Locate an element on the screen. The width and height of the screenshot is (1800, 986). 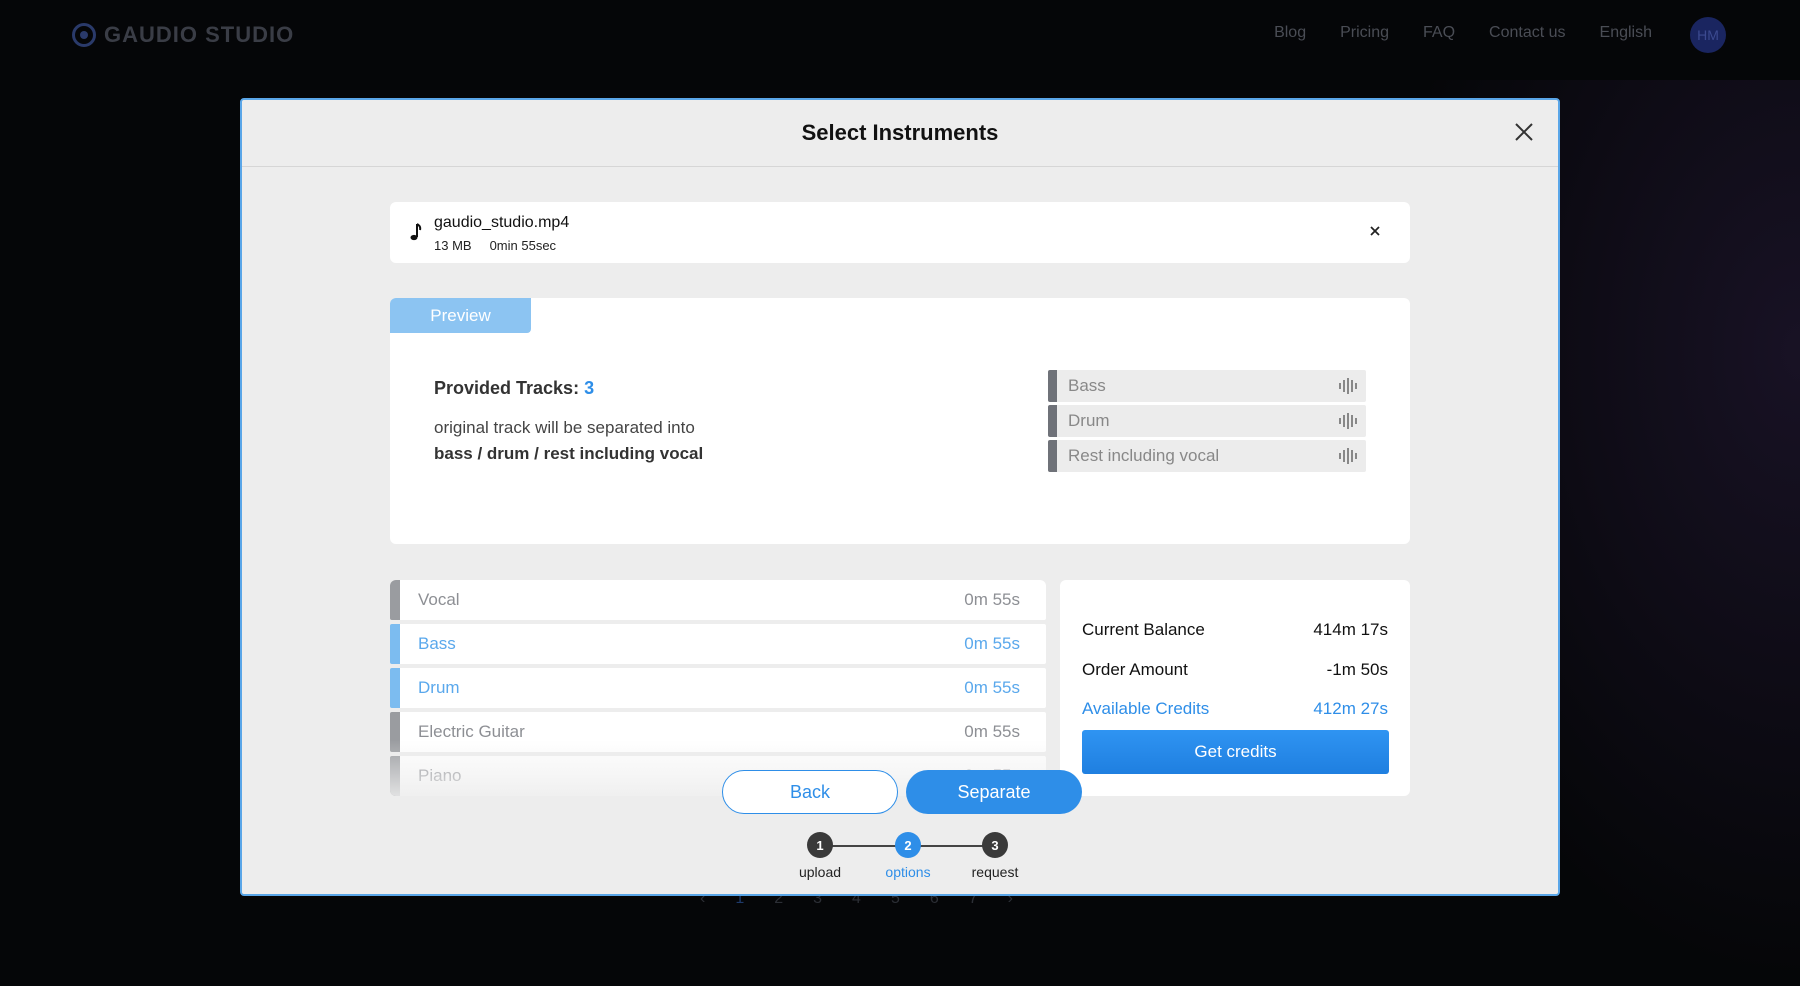
logo: GAUDIO STUDIO is located at coordinates (183, 35).